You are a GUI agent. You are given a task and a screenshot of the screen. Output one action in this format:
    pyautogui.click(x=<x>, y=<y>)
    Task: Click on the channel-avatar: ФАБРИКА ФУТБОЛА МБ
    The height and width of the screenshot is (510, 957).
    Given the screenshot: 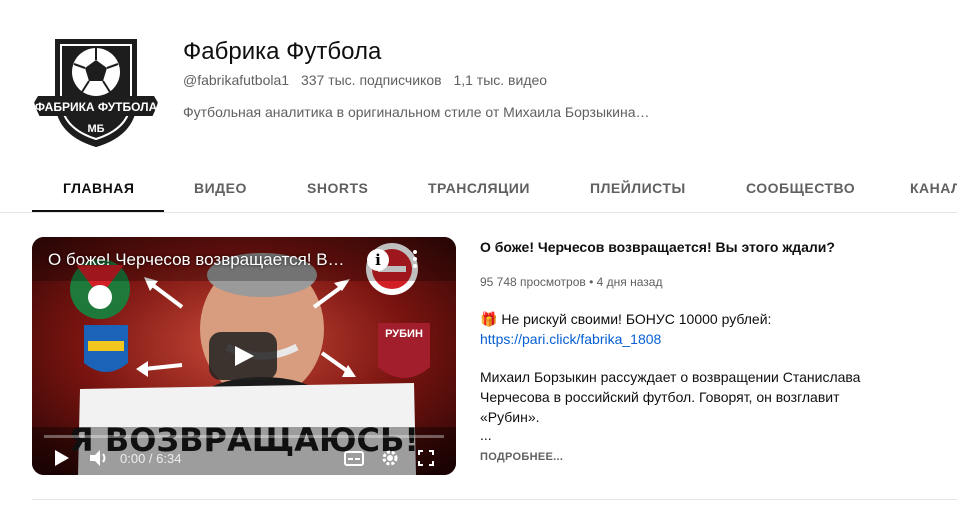 What is the action you would take?
    pyautogui.click(x=96, y=86)
    